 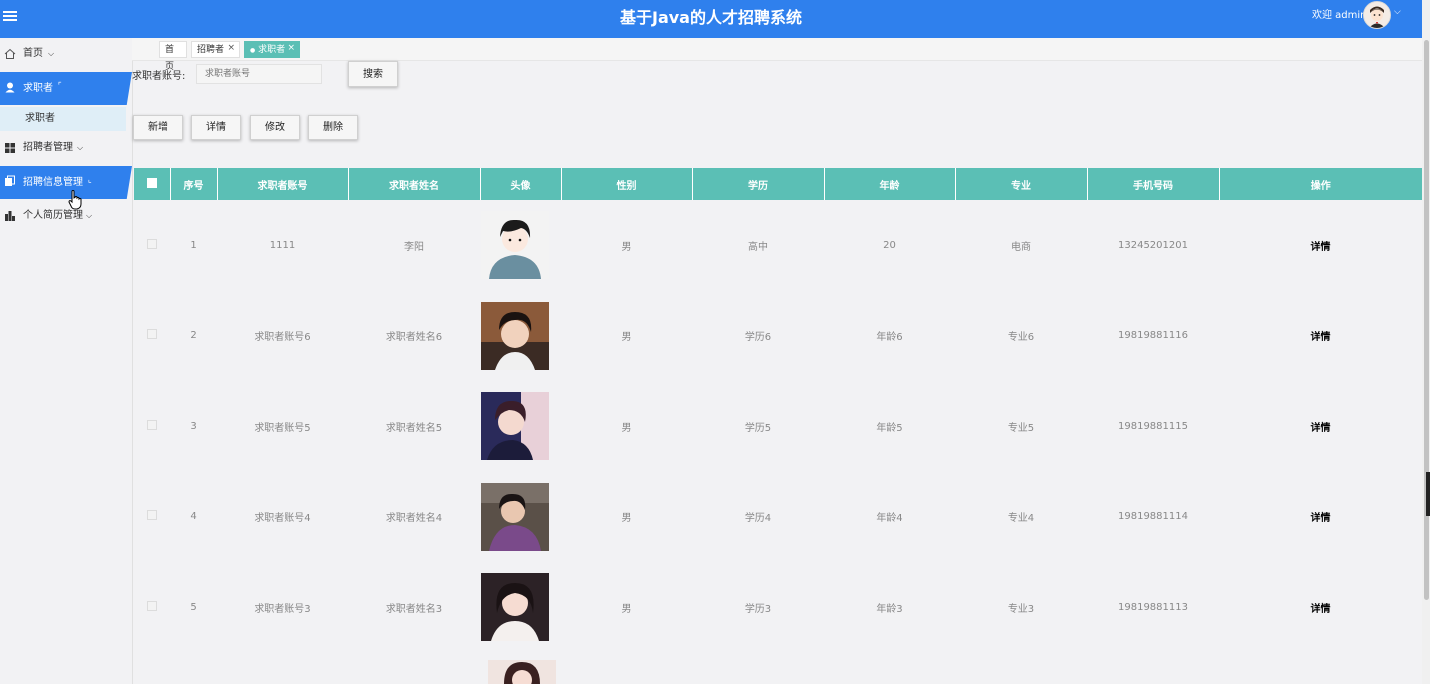 What do you see at coordinates (53, 215) in the screenshot?
I see `sidebar-item-label: 个人简历管理` at bounding box center [53, 215].